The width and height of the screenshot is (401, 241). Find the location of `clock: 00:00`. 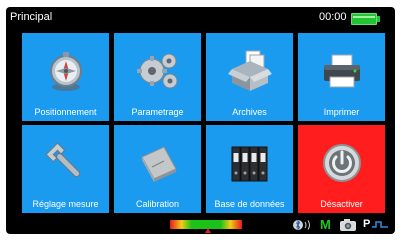

clock: 00:00 is located at coordinates (333, 17).